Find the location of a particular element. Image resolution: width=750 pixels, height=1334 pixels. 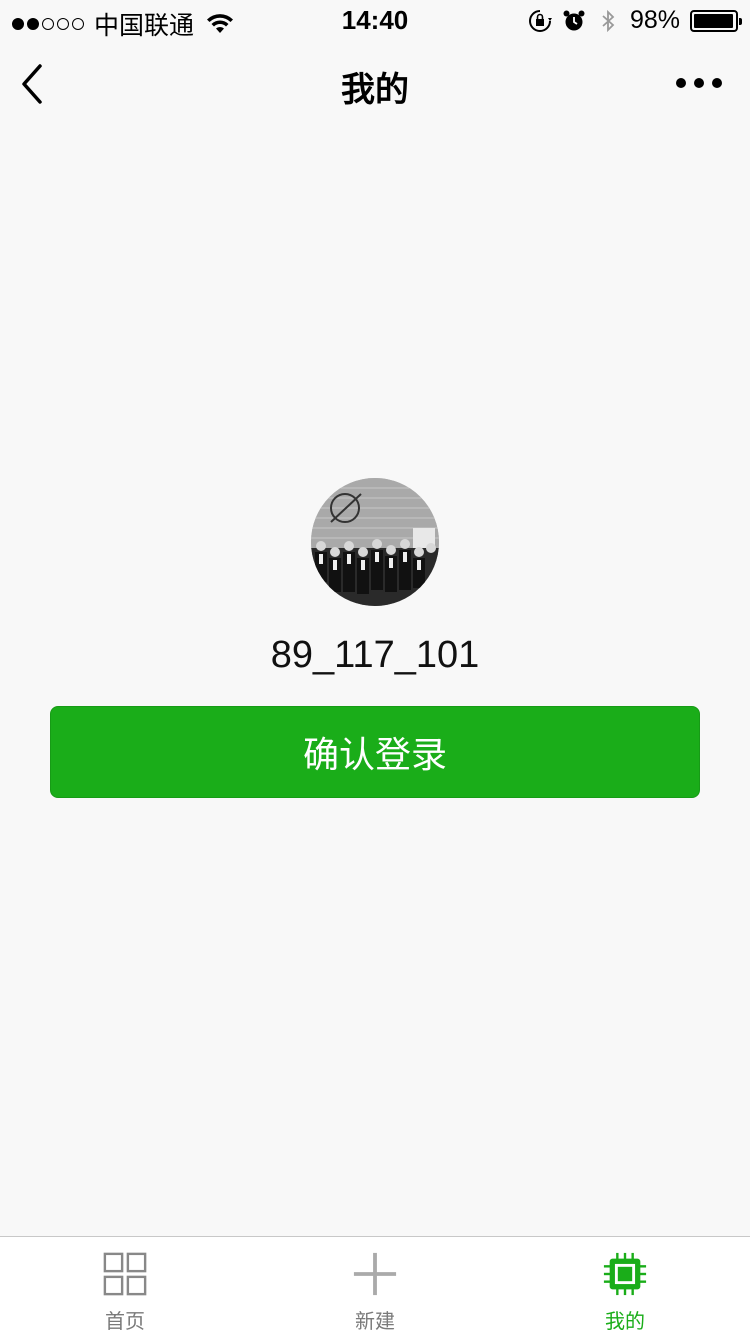

battery-percentage: 98% is located at coordinates (654, 20).